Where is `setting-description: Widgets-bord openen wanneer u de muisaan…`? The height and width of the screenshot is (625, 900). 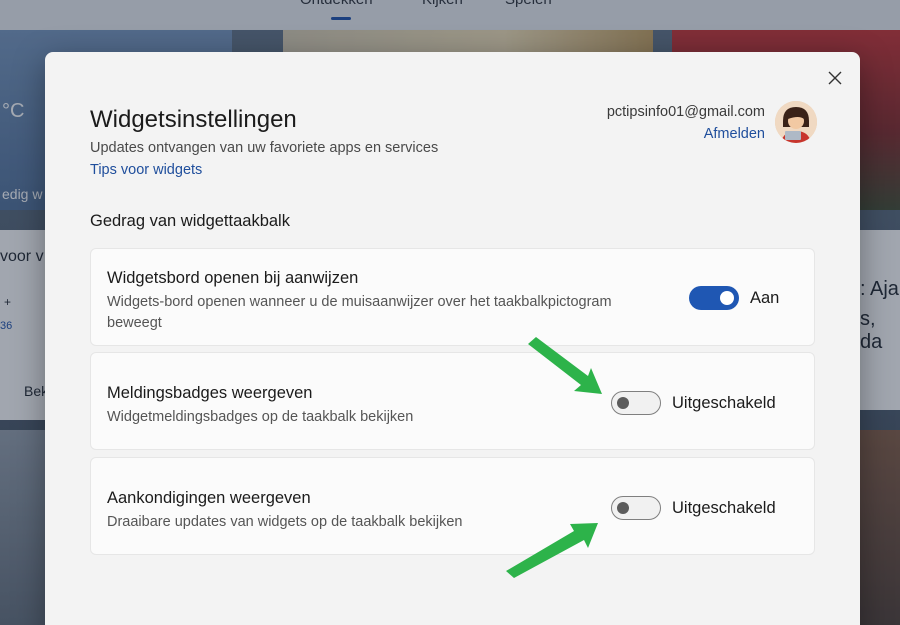
setting-description: Widgets-bord openen wanneer u de muisaan… is located at coordinates (359, 312).